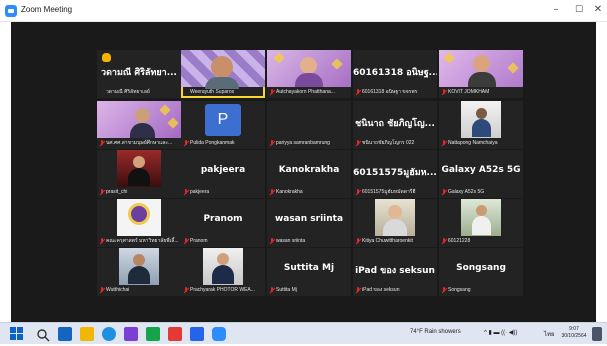  I want to click on participant-name: prasit_chi, so click(117, 192).